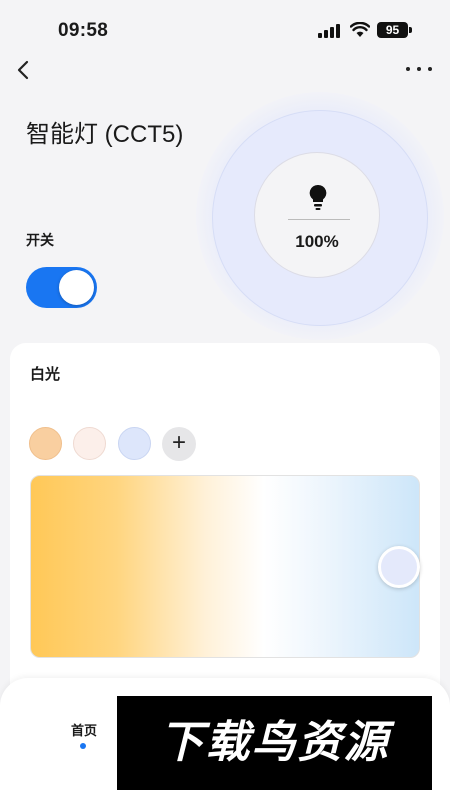 This screenshot has width=450, height=800. Describe the element at coordinates (274, 743) in the screenshot. I see `watermark: 下载鸟资源` at that location.